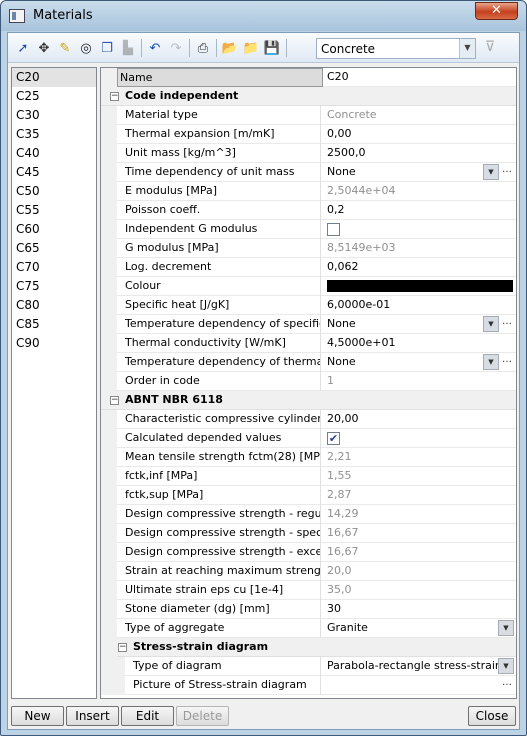  Describe the element at coordinates (54, 267) in the screenshot. I see `list-item: C70` at that location.